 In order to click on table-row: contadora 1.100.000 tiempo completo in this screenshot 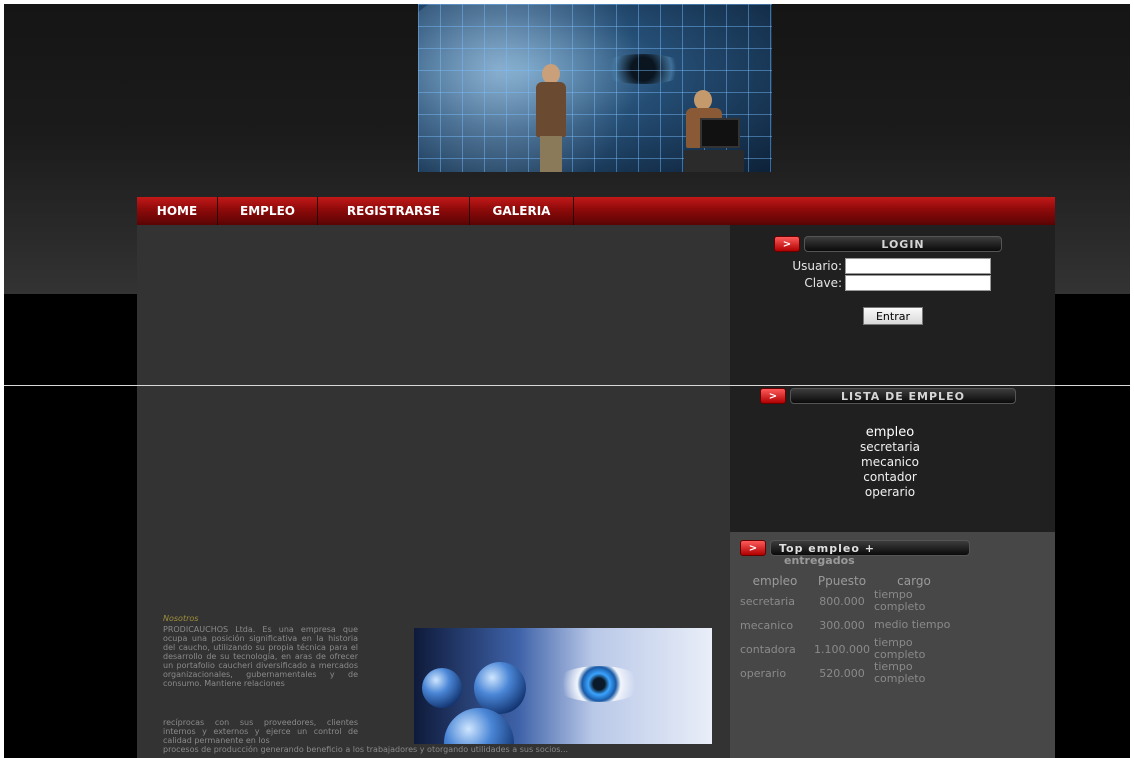, I will do `click(860, 649)`.